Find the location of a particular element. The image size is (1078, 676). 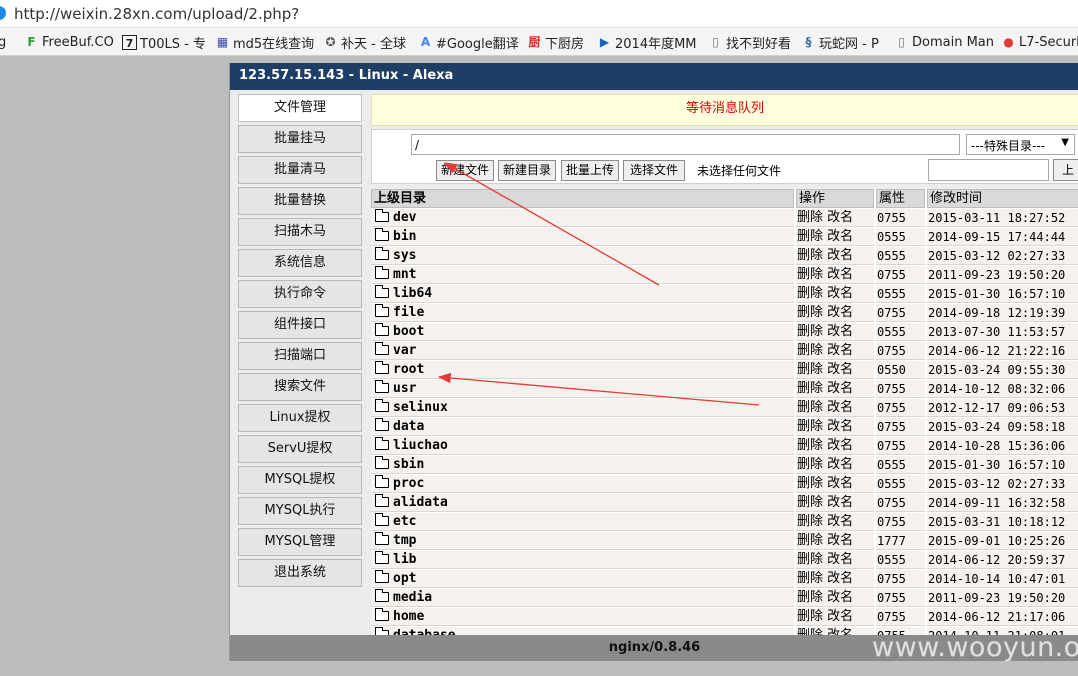

file-name-cell: selinux is located at coordinates (582, 408).